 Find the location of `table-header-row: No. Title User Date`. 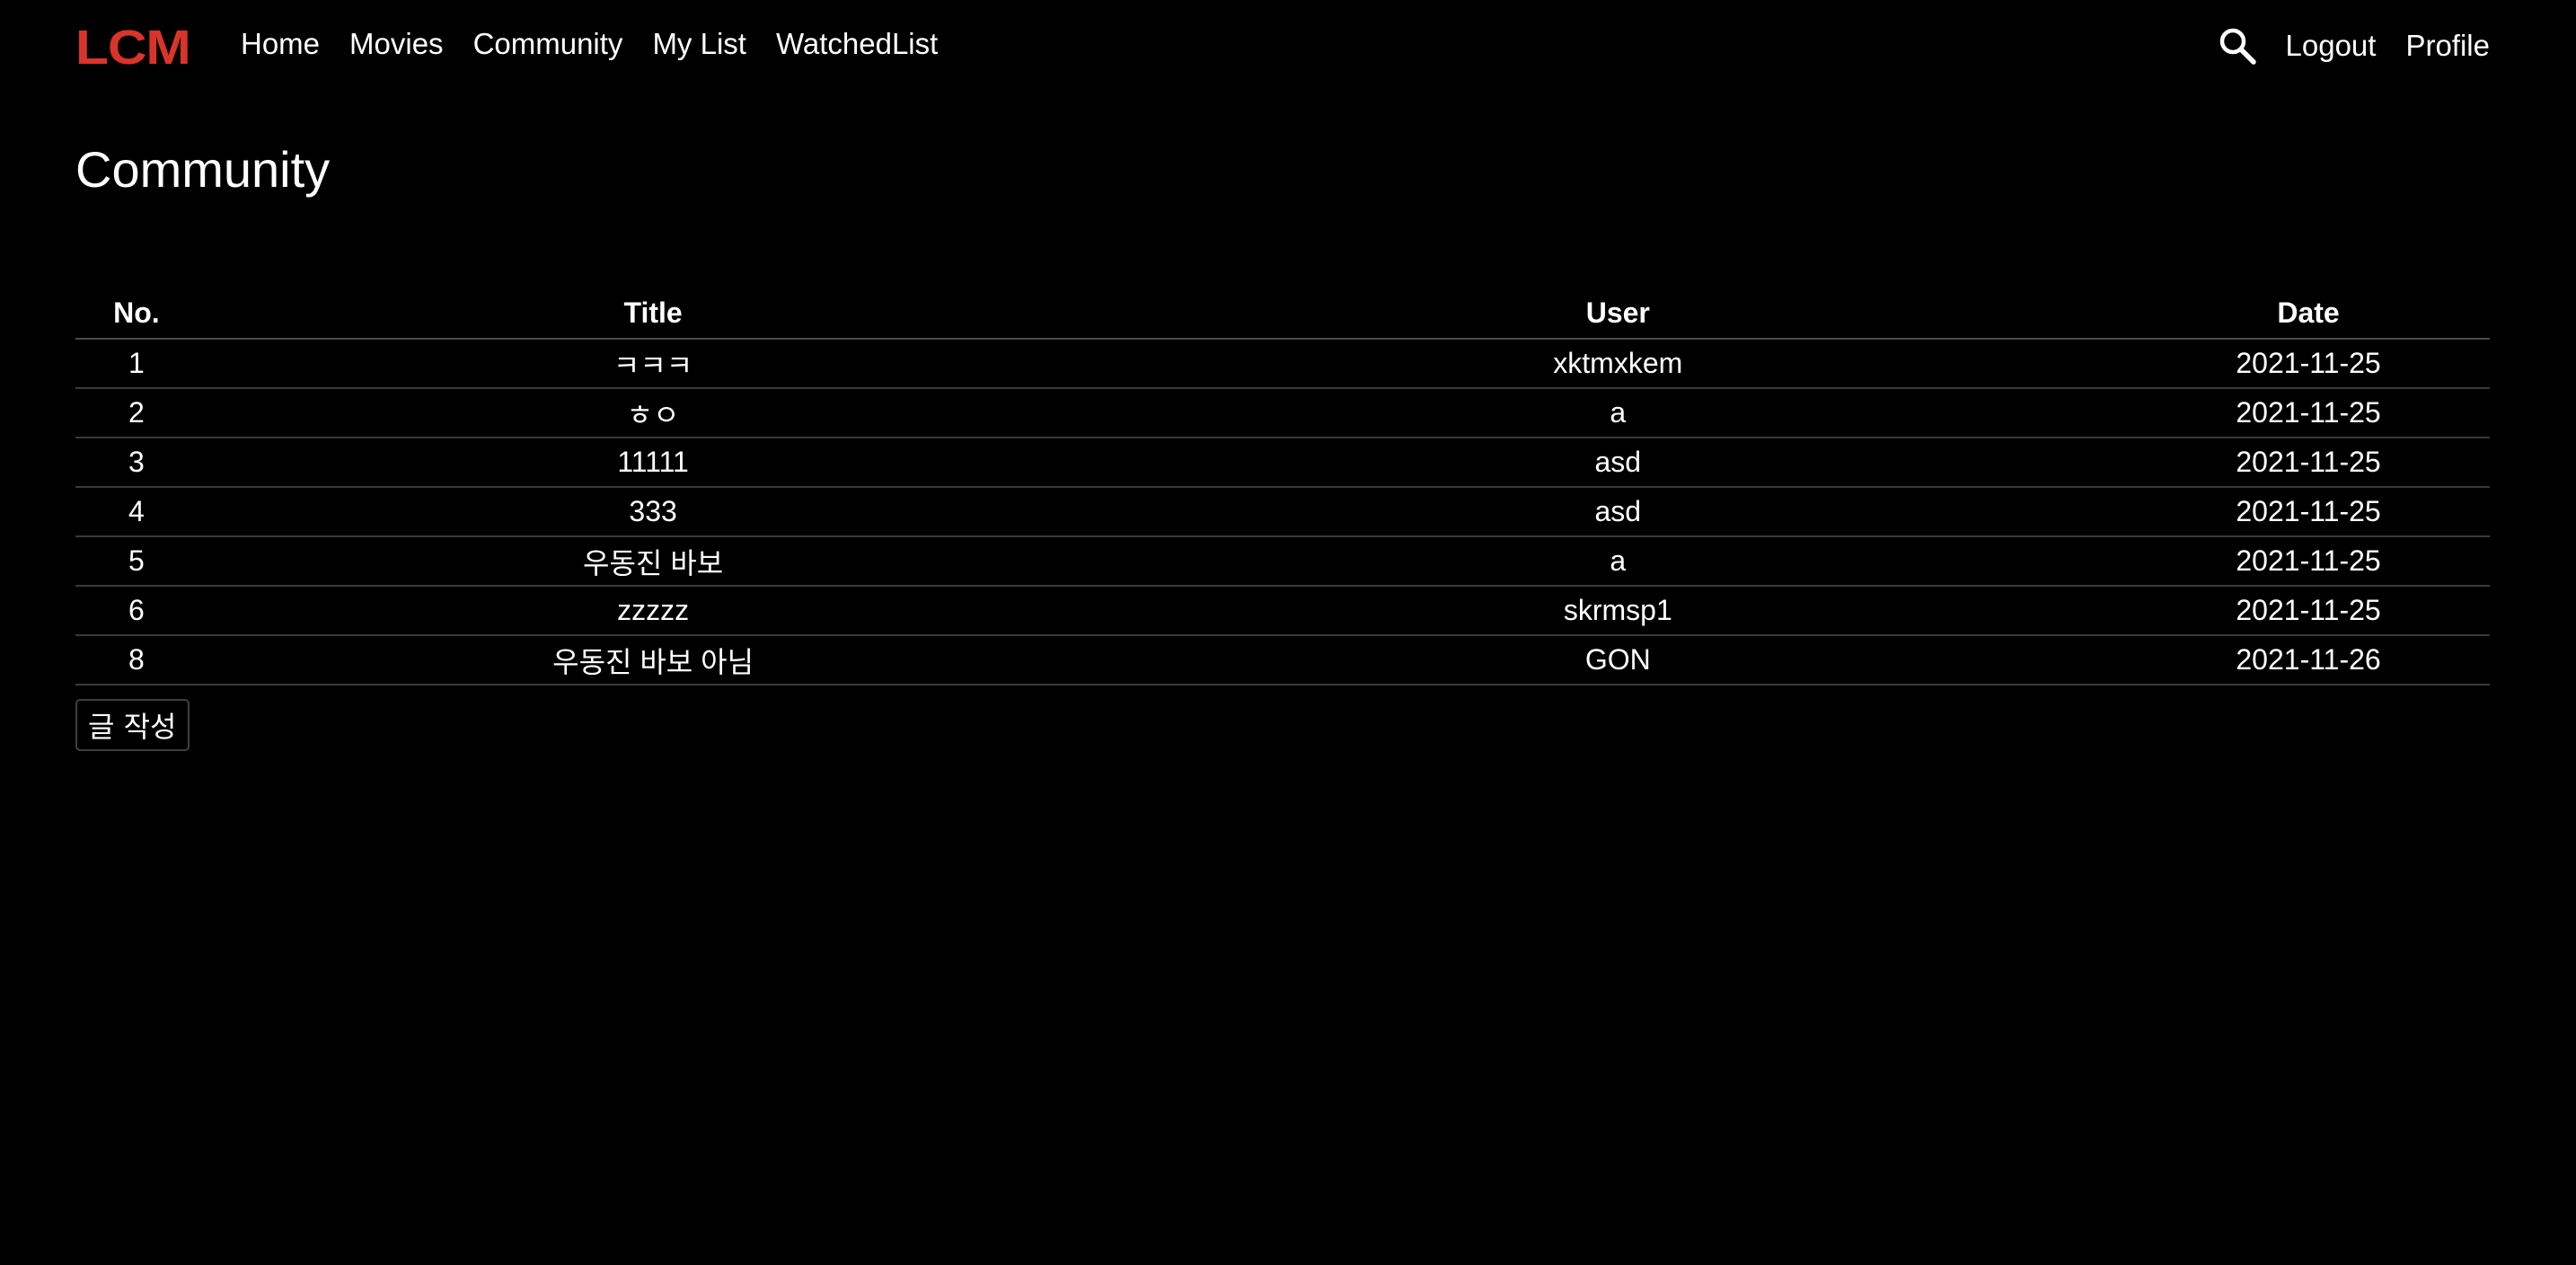

table-header-row: No. Title User Date is located at coordinates (1282, 314).